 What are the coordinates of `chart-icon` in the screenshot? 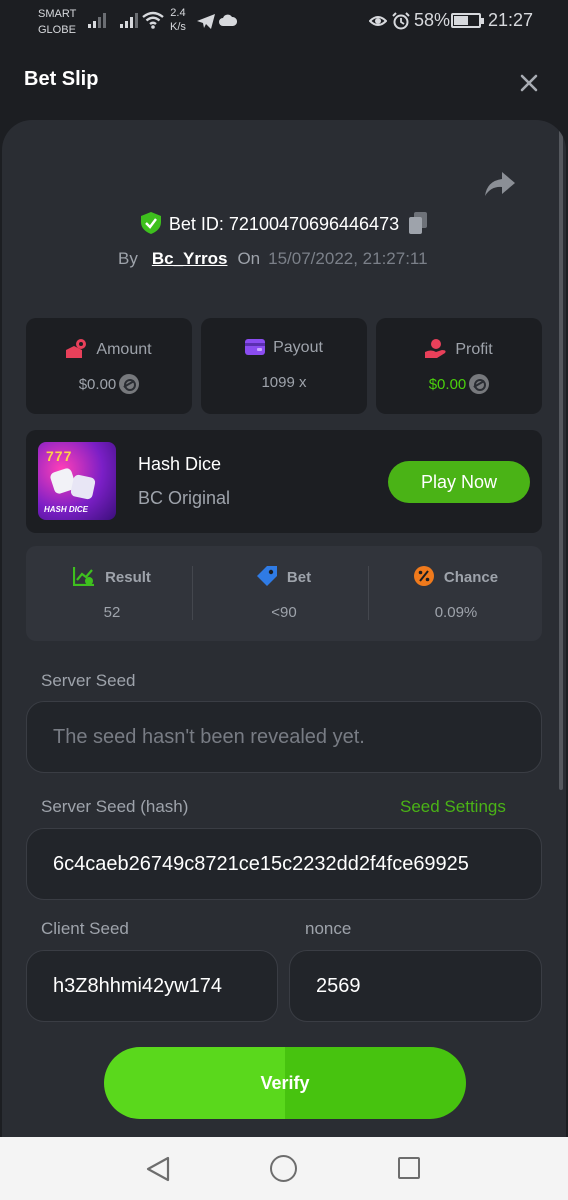 It's located at (83, 577).